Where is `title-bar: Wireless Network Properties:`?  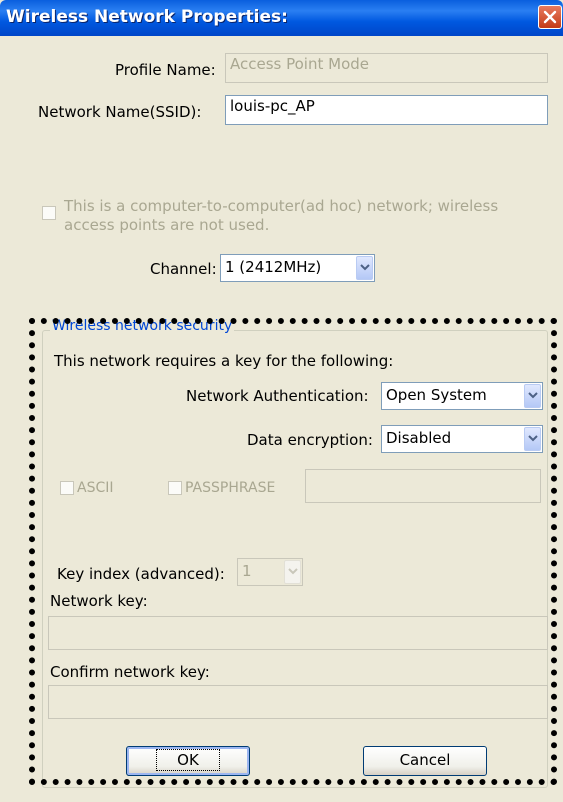 title-bar: Wireless Network Properties: is located at coordinates (281, 18).